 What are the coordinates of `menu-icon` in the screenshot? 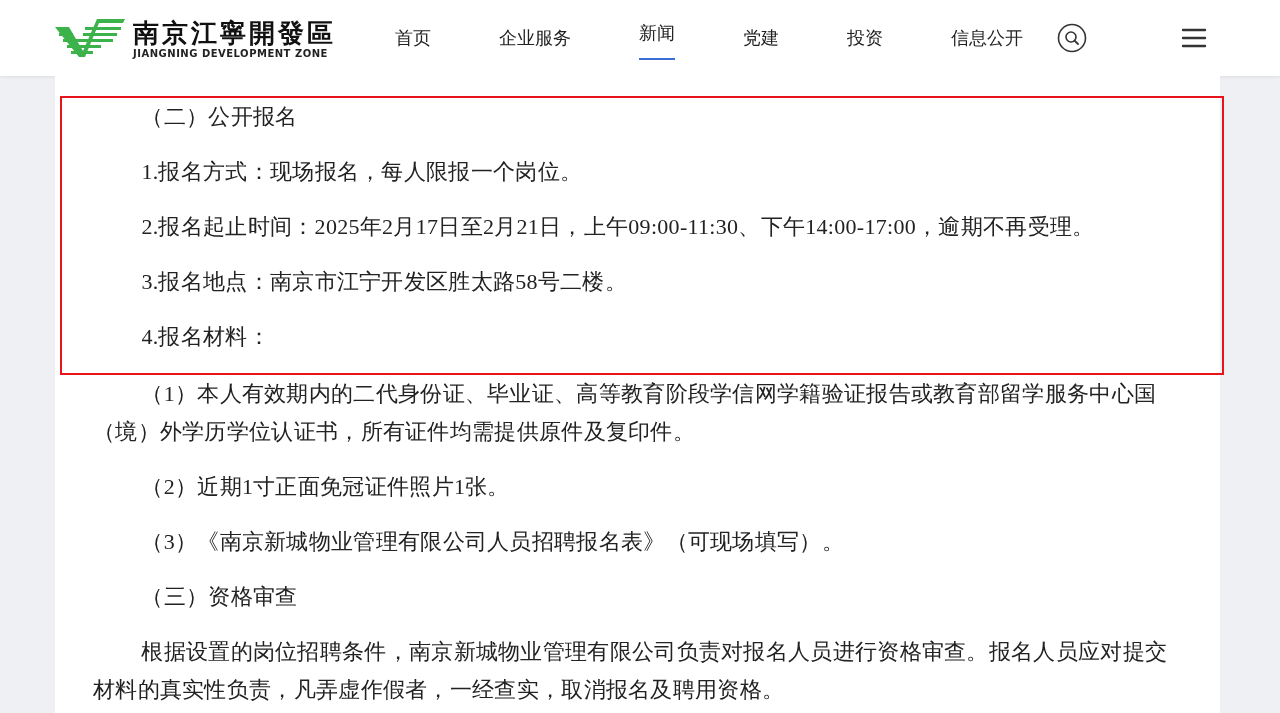 It's located at (1194, 38).